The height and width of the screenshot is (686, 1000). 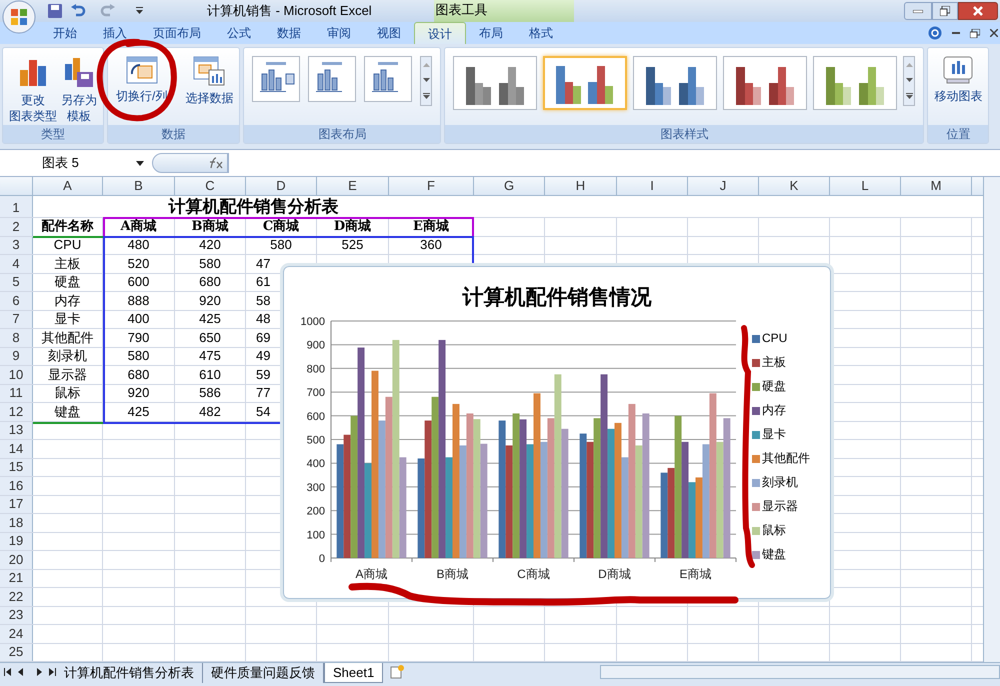 I want to click on row-header: 24, so click(x=16, y=634).